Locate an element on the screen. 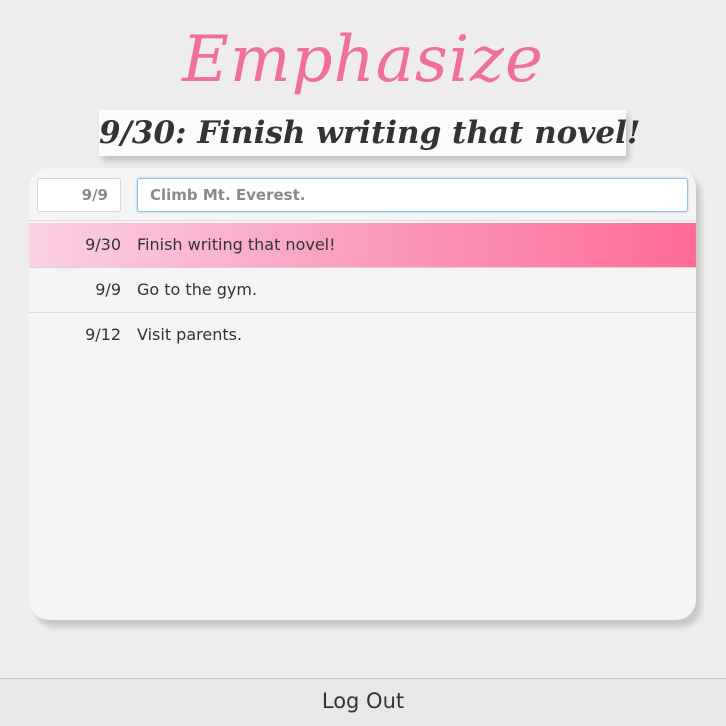  new-task-row is located at coordinates (362, 194).